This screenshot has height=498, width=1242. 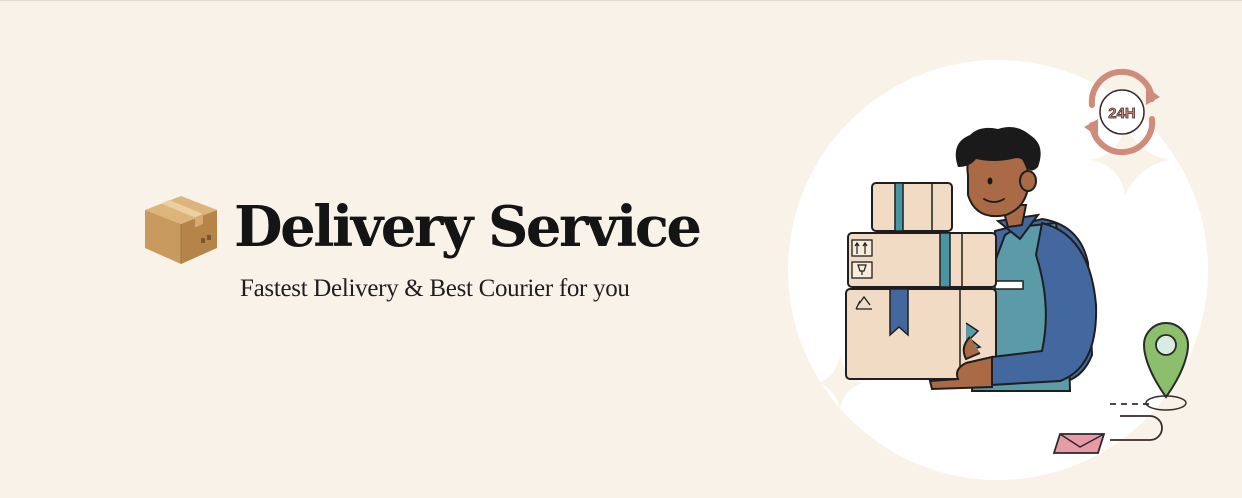 I want to click on page-subtitle: Fastest Delivery & Best Courier for you, so click(x=435, y=288).